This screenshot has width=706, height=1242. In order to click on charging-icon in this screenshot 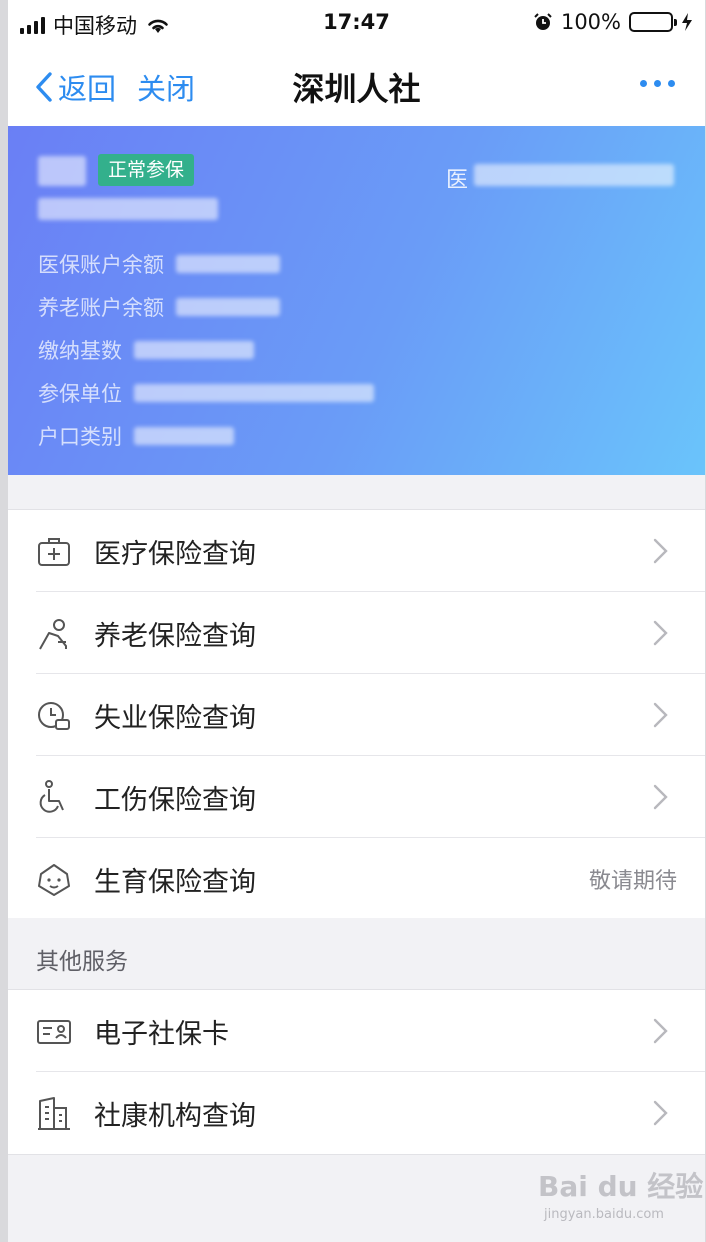, I will do `click(687, 22)`.